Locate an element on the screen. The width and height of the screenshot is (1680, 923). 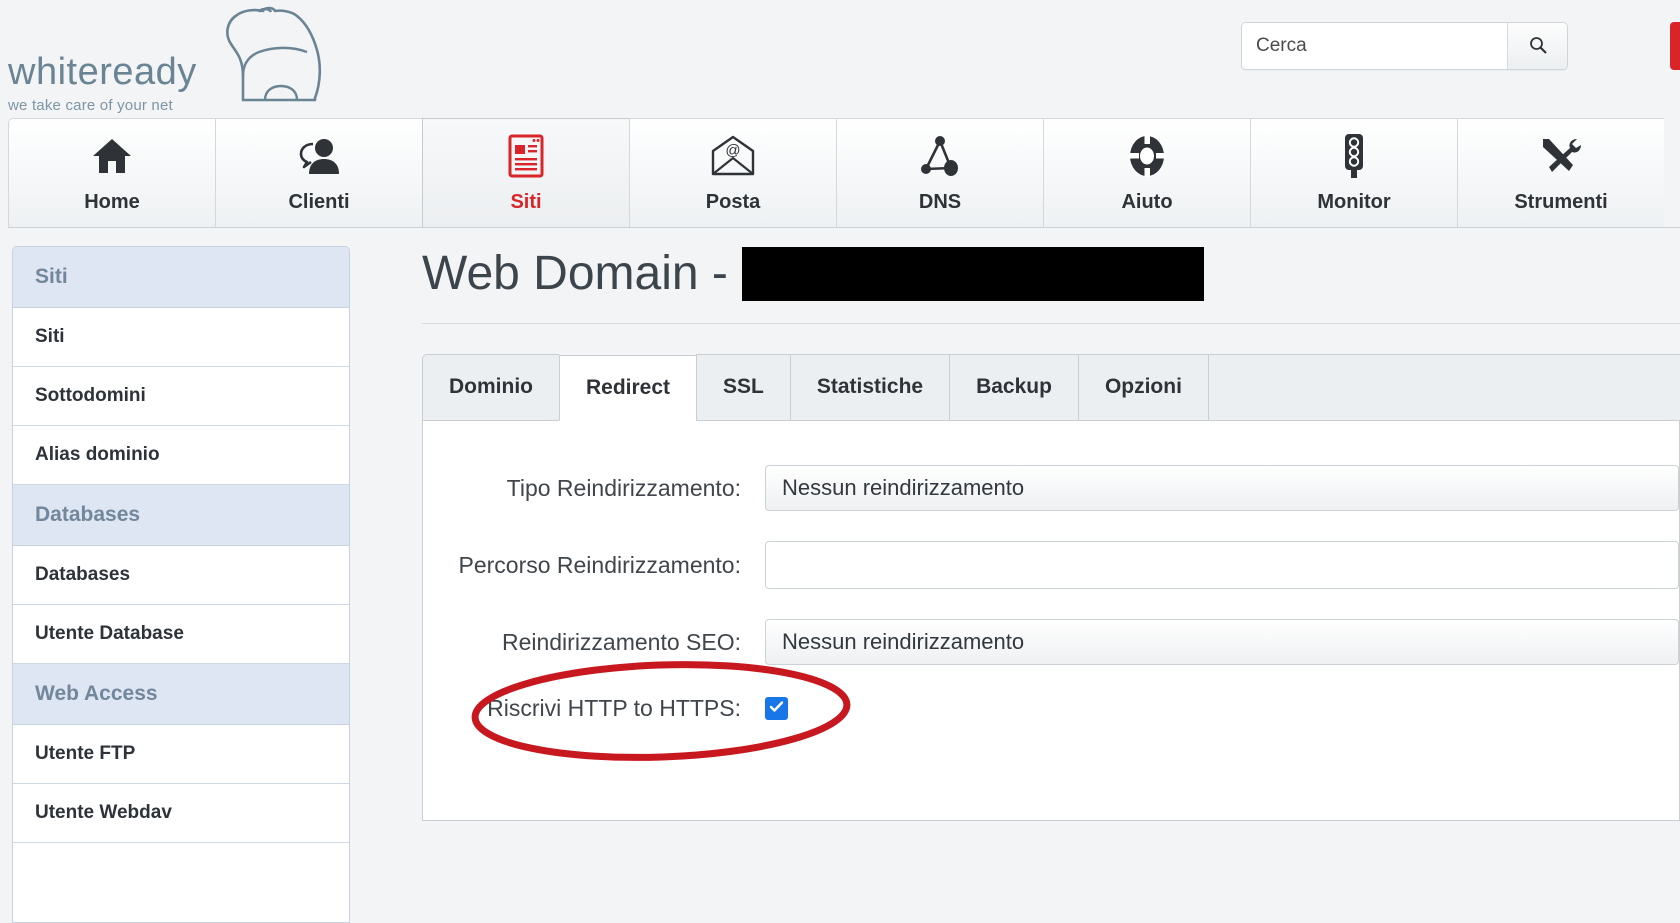
tools-icon is located at coordinates (1561, 156).